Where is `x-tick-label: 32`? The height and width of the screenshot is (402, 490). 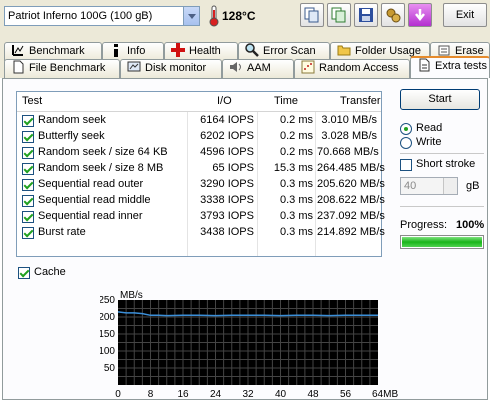
x-tick-label: 32 is located at coordinates (248, 394).